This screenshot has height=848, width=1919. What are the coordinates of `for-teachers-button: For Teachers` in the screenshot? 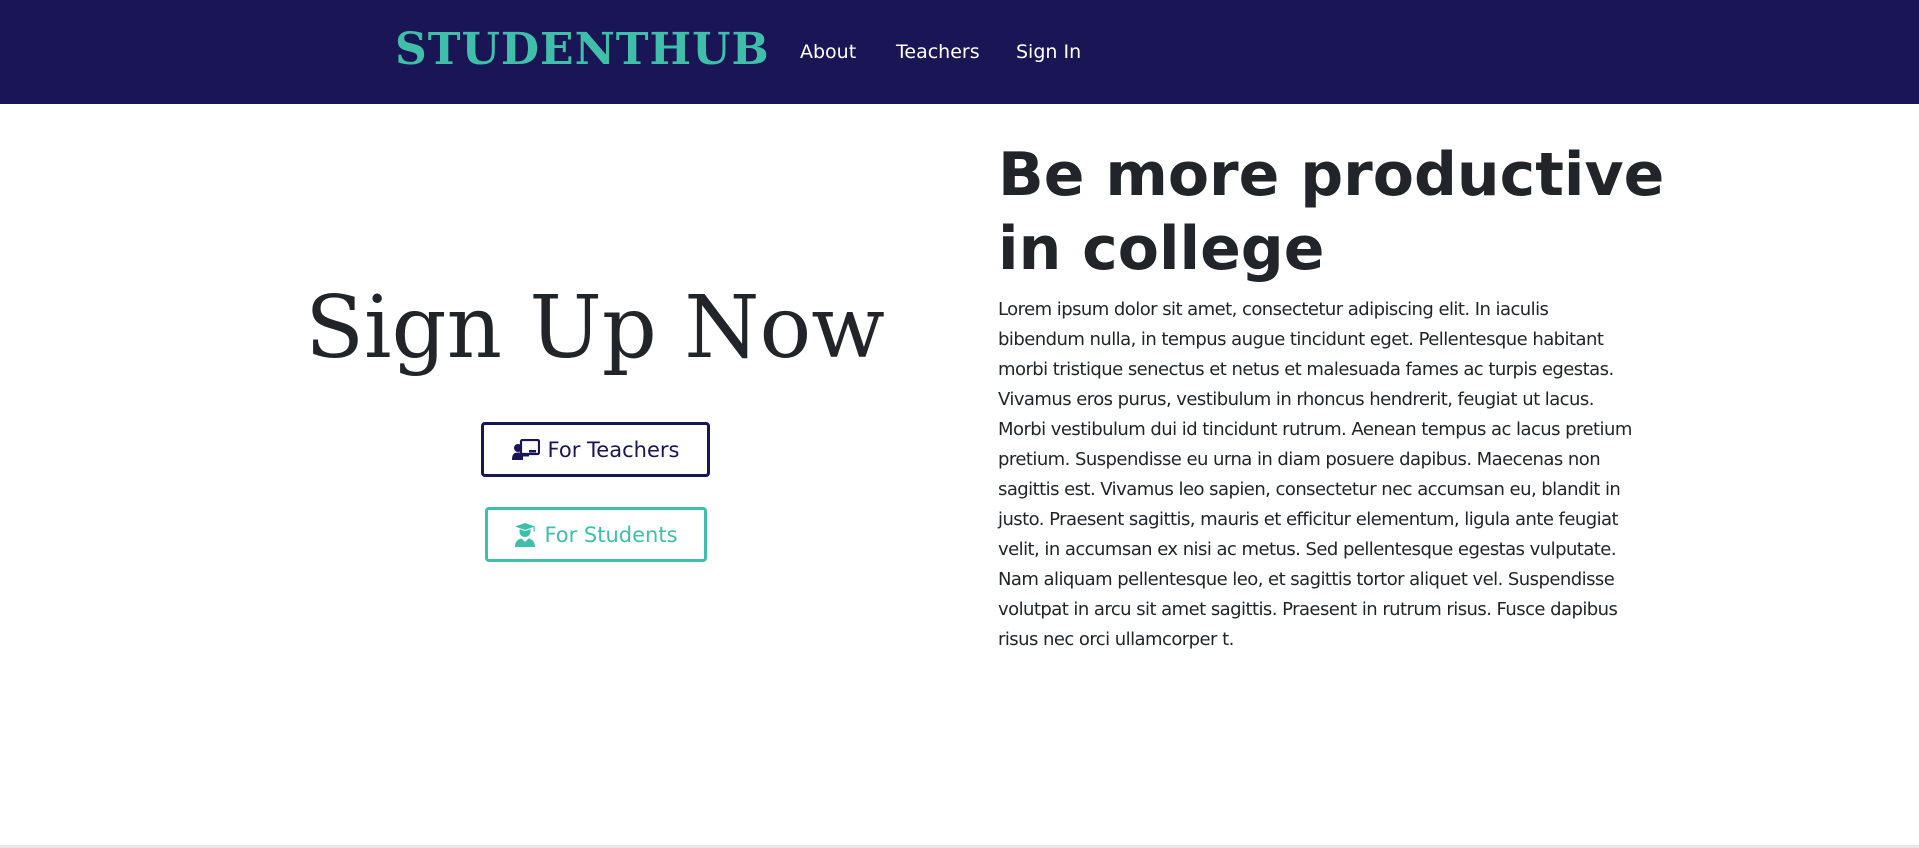 It's located at (595, 449).